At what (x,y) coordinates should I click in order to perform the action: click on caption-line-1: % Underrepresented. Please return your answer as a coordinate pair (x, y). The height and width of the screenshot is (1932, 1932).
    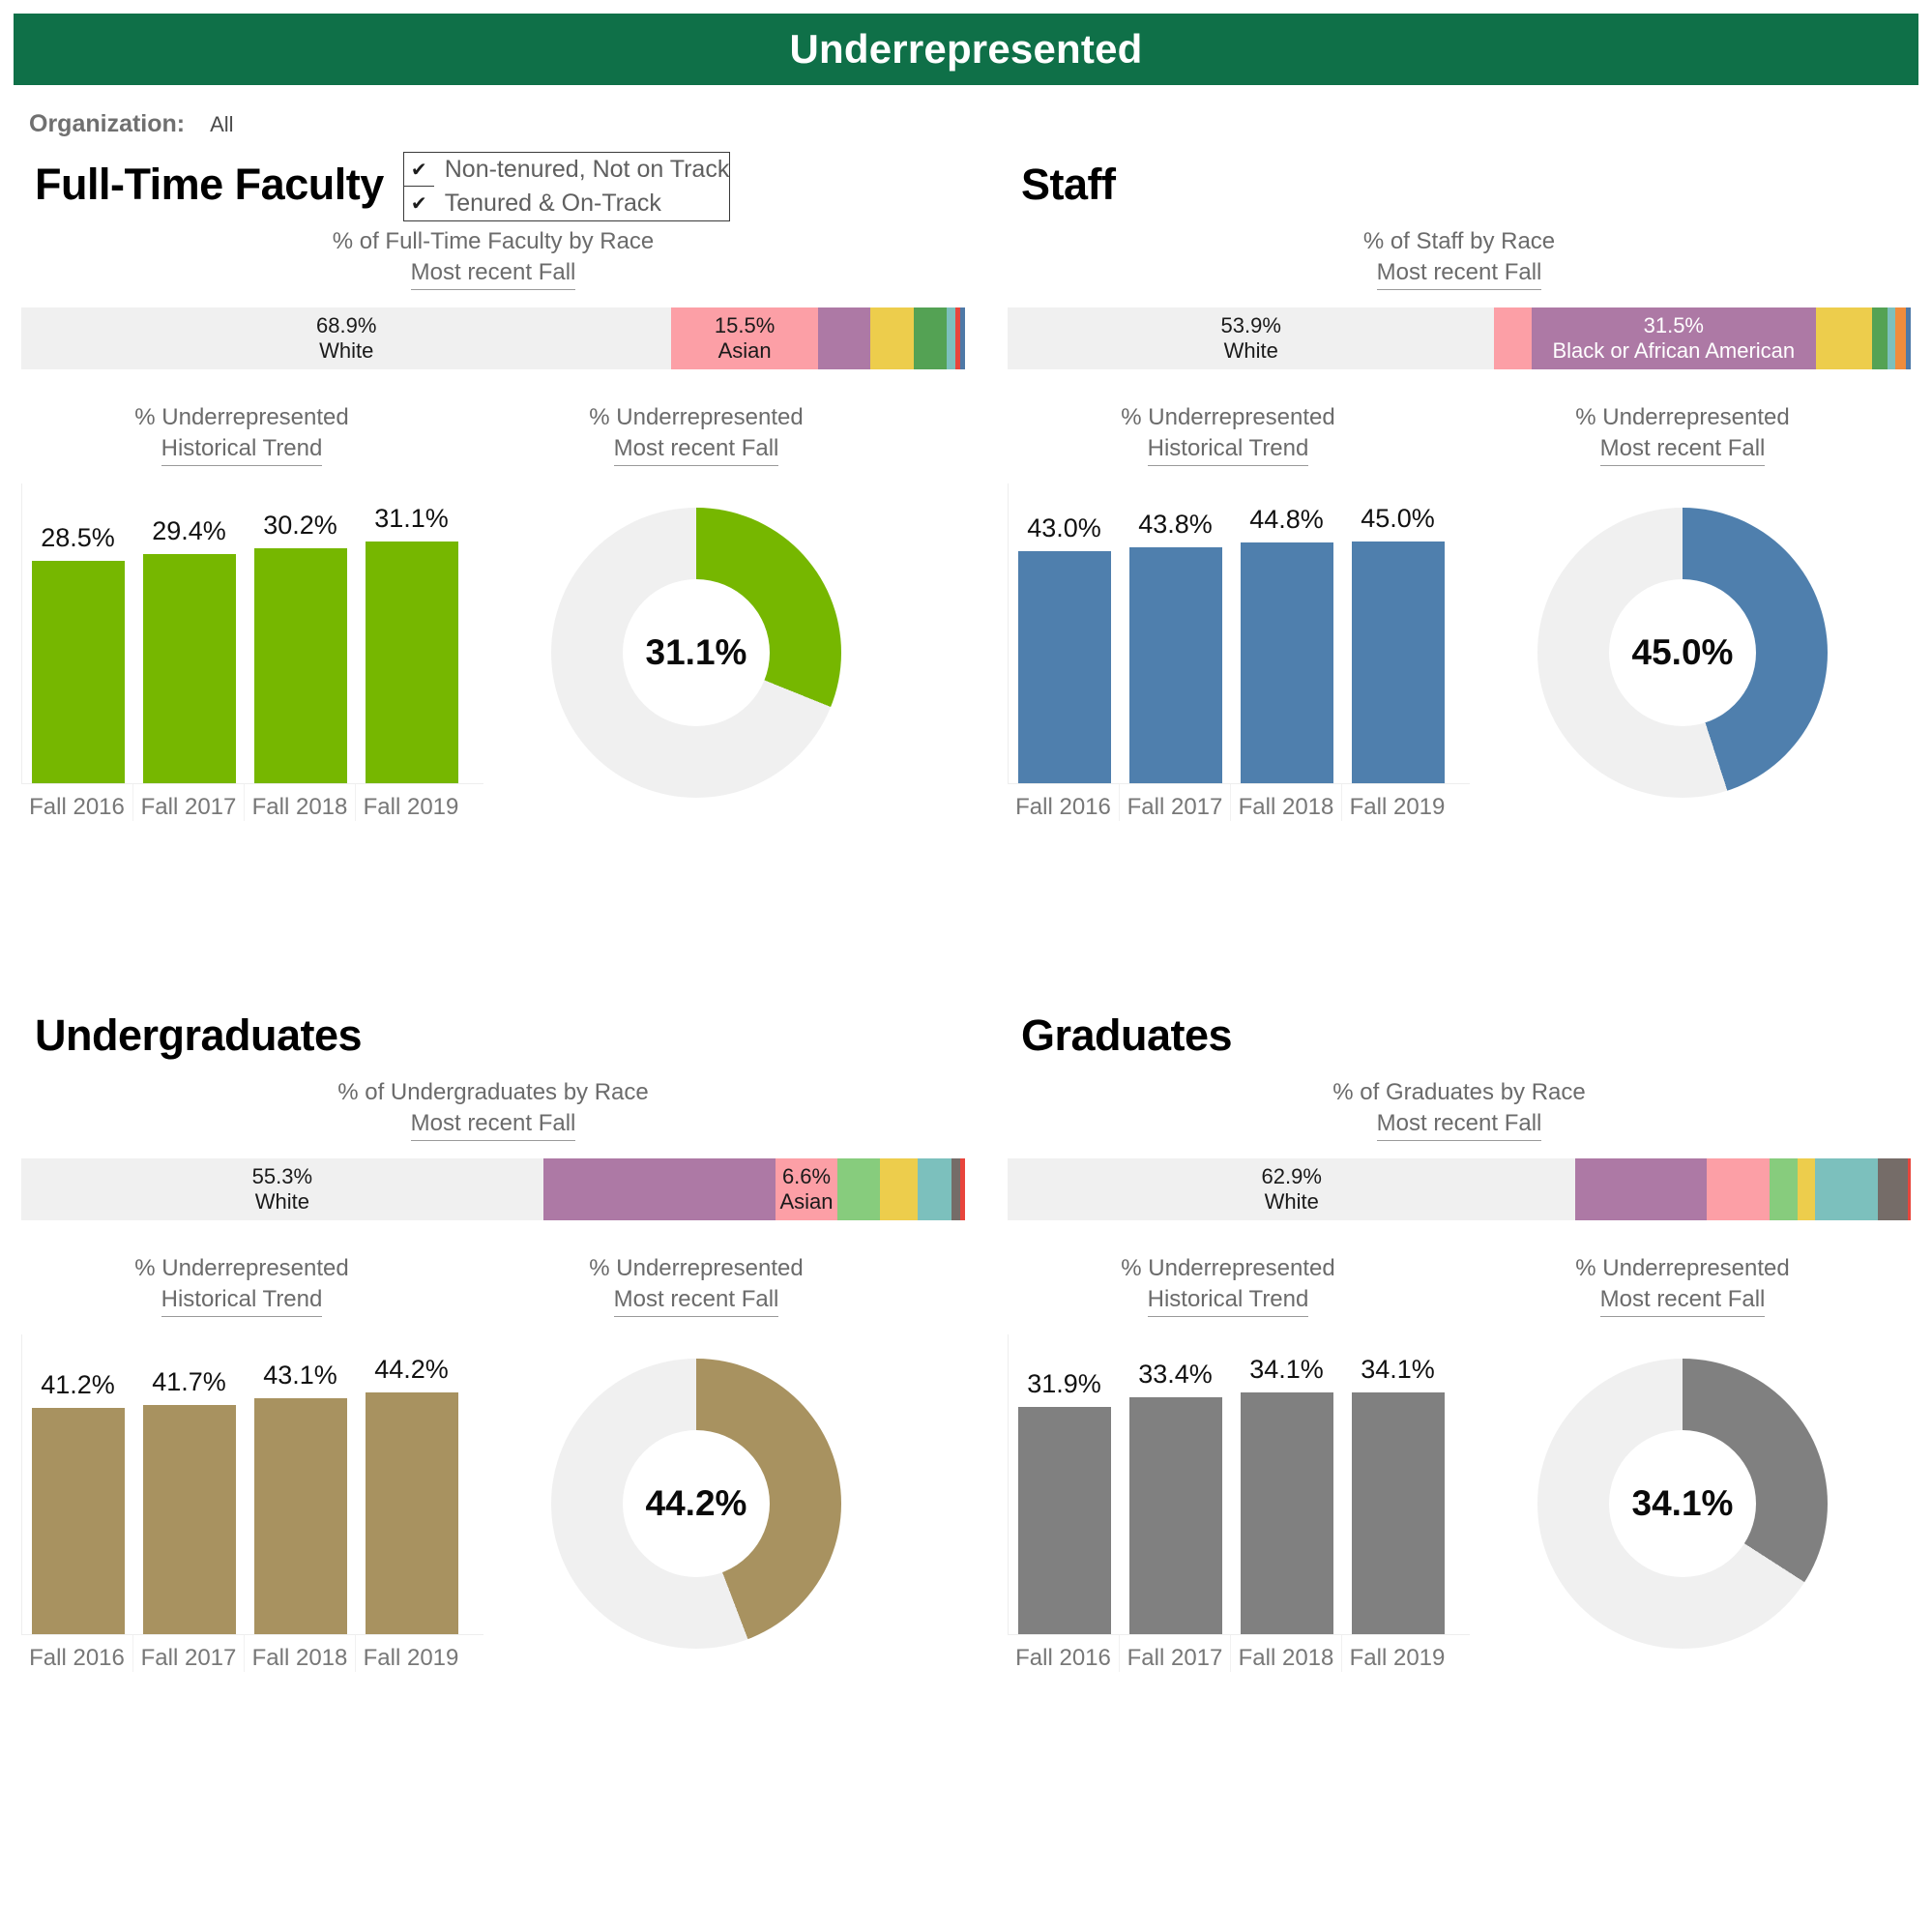
    Looking at the image, I should click on (241, 416).